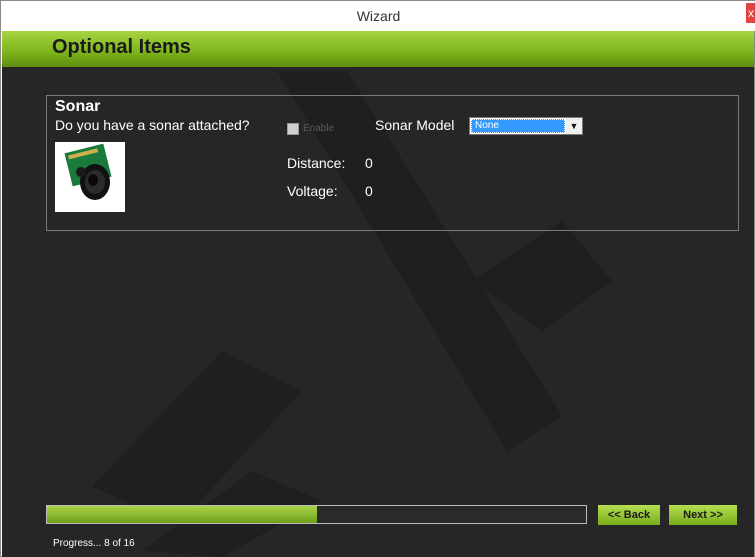 This screenshot has height=557, width=755. What do you see at coordinates (293, 129) in the screenshot?
I see `enable-checkbox-box` at bounding box center [293, 129].